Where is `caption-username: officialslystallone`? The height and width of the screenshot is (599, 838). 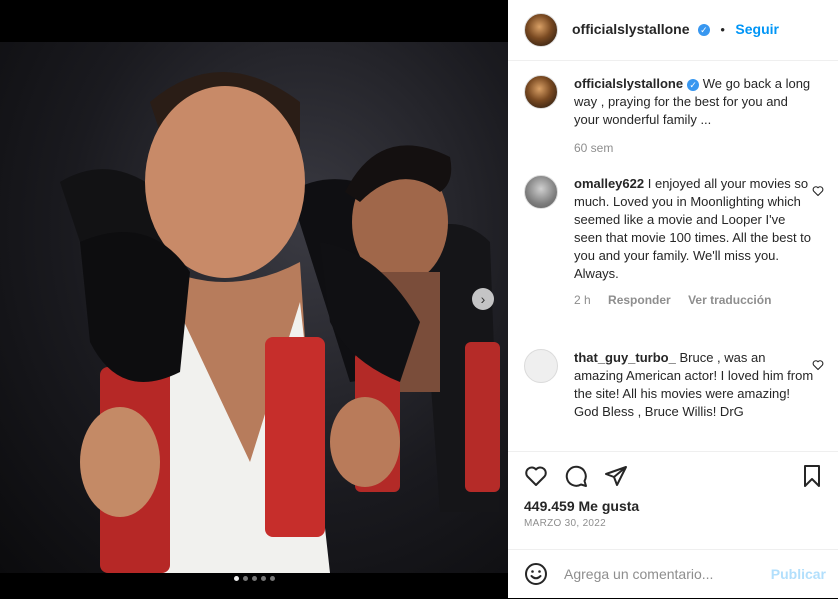 caption-username: officialslystallone is located at coordinates (628, 83).